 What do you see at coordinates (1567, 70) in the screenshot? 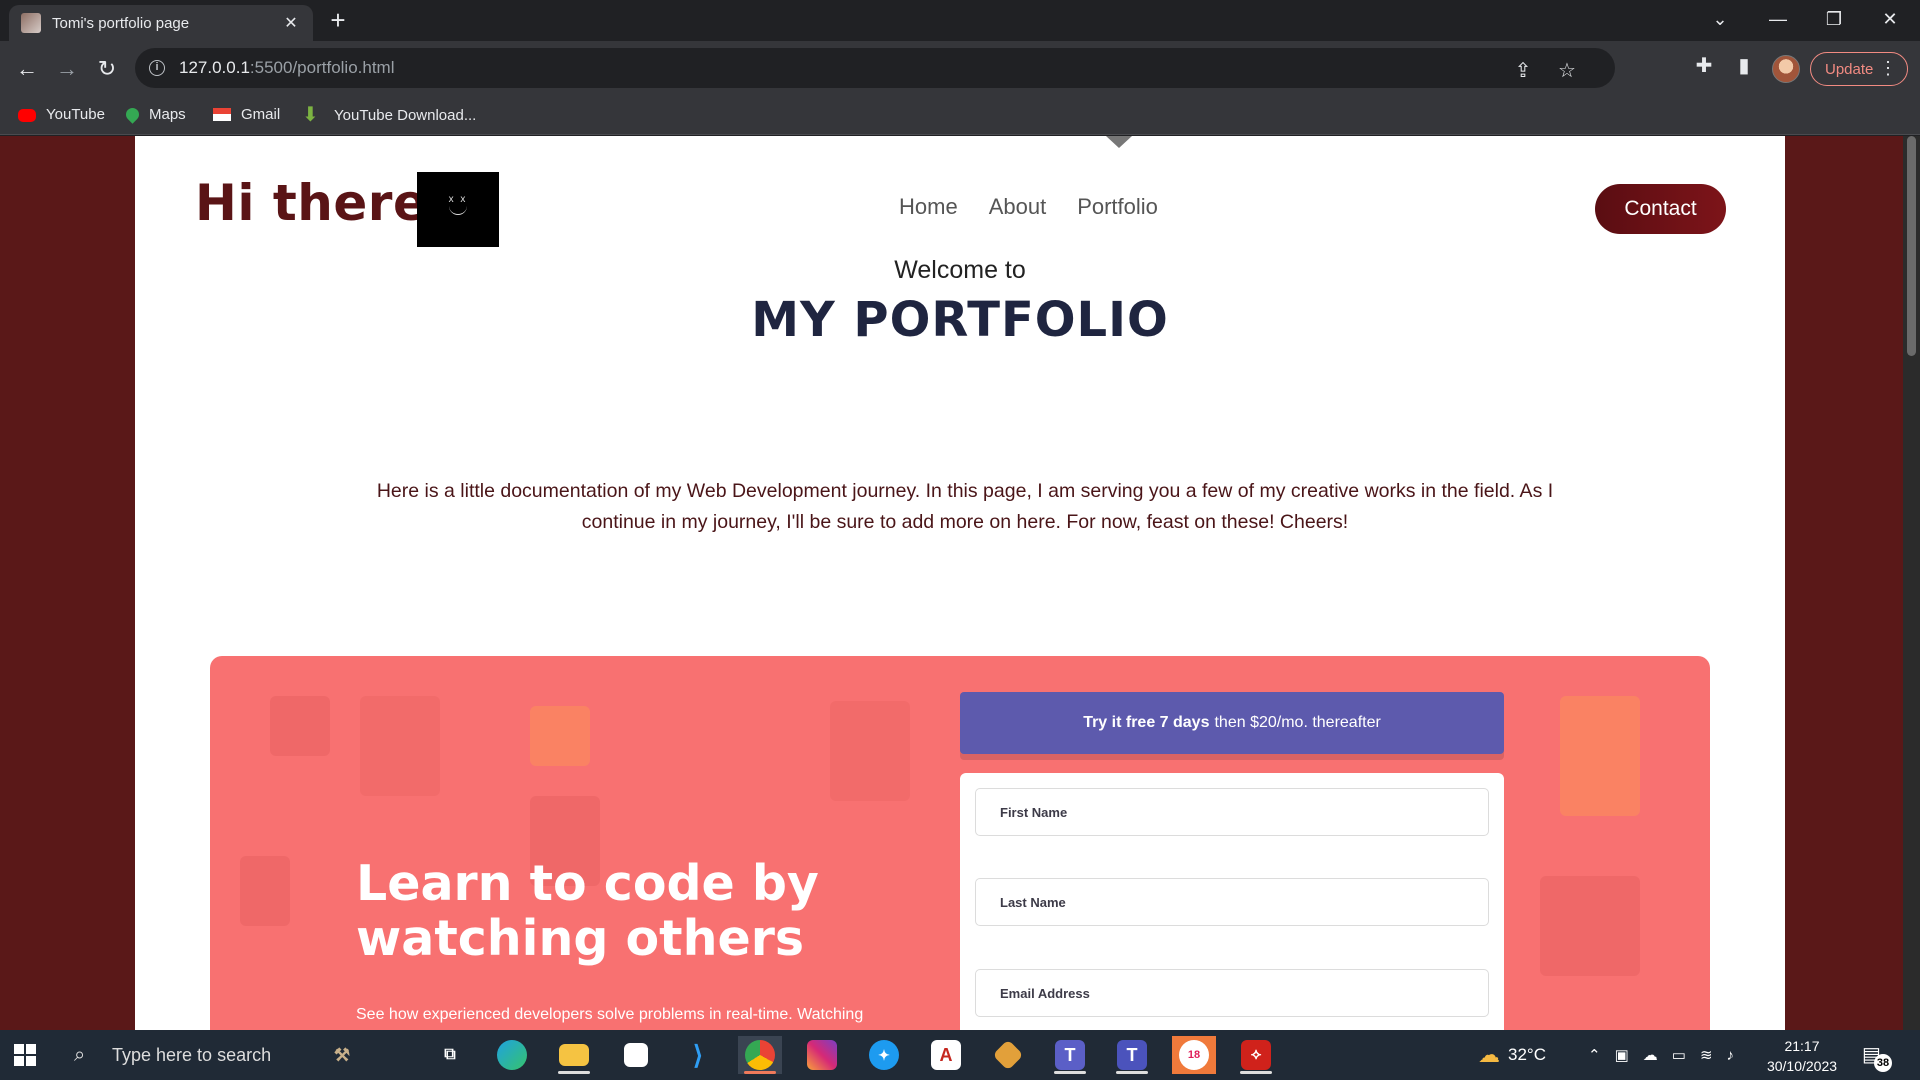
I see `star-icon: ☆` at bounding box center [1567, 70].